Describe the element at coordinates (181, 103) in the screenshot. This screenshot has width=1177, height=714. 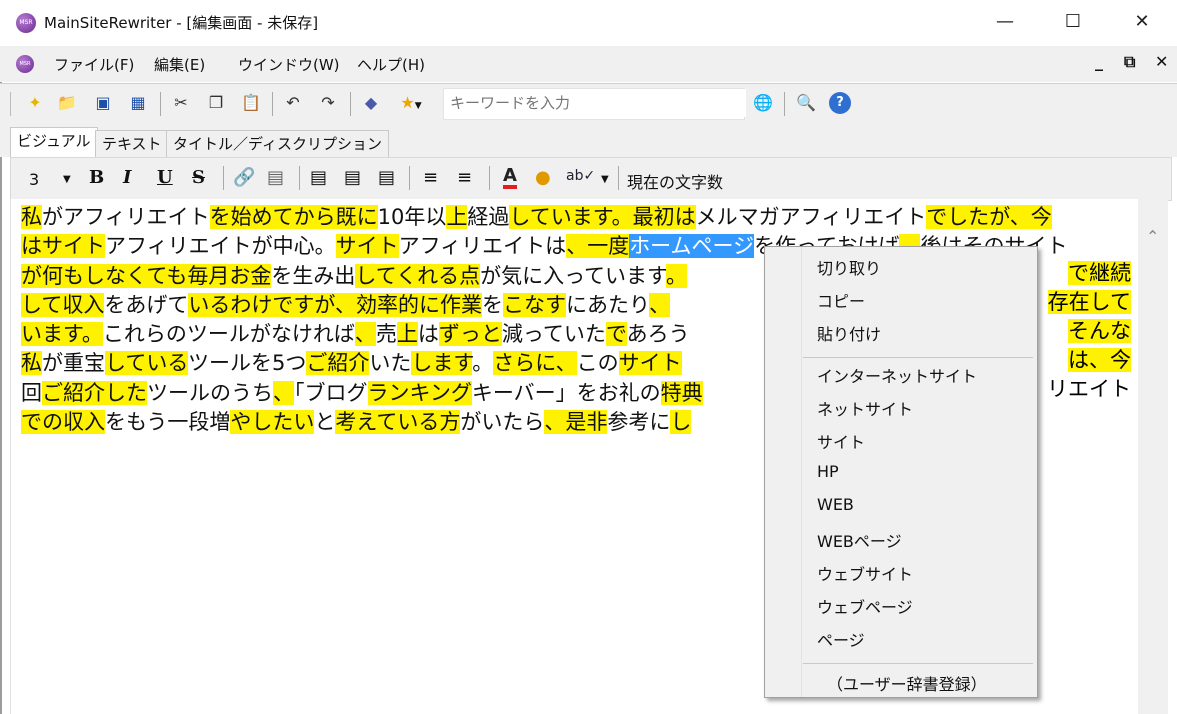
I see `cut-icon: ✂` at that location.